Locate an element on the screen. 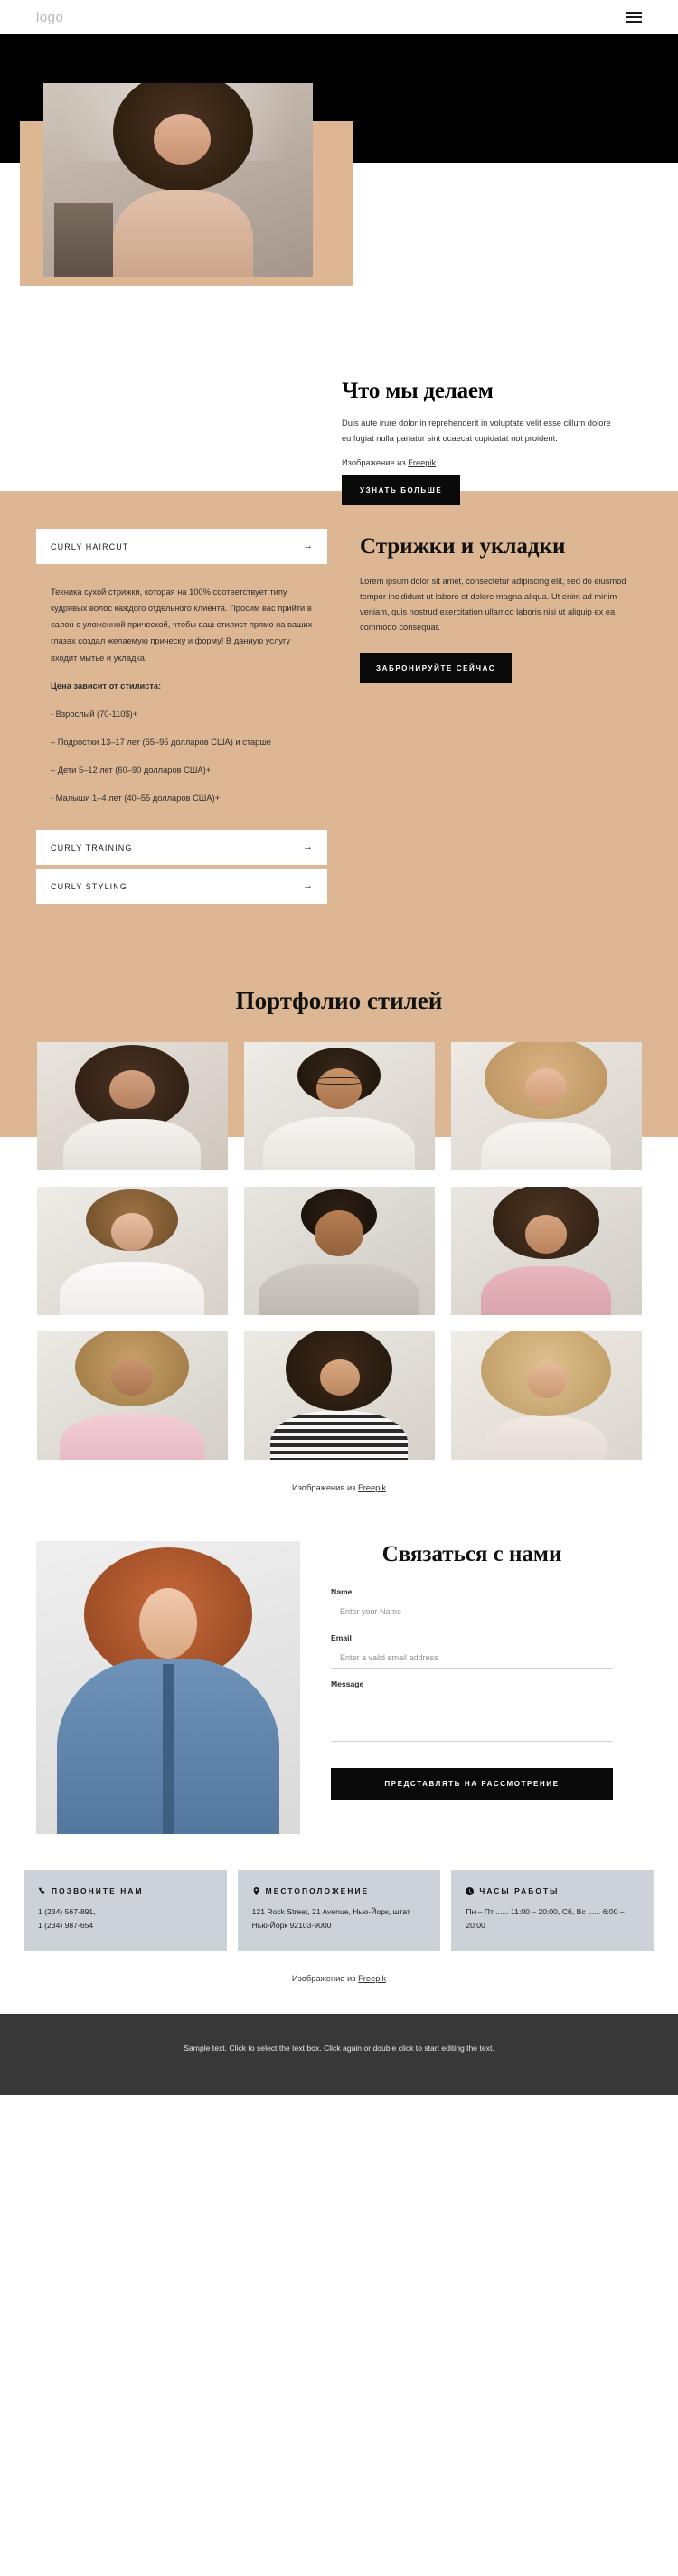 Image resolution: width=678 pixels, height=2576 pixels. footer-credit: Изображение из Freepik is located at coordinates (339, 1982).